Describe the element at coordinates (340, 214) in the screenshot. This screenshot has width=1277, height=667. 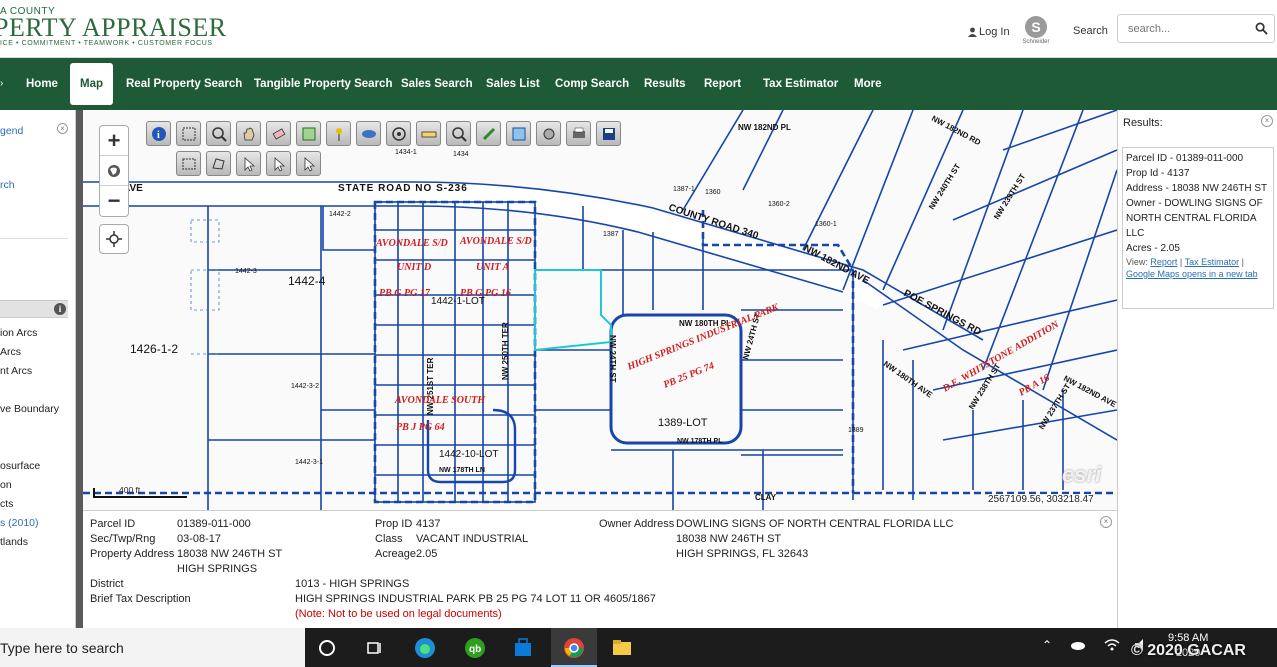
I see `parcel-label: 1442-2` at that location.